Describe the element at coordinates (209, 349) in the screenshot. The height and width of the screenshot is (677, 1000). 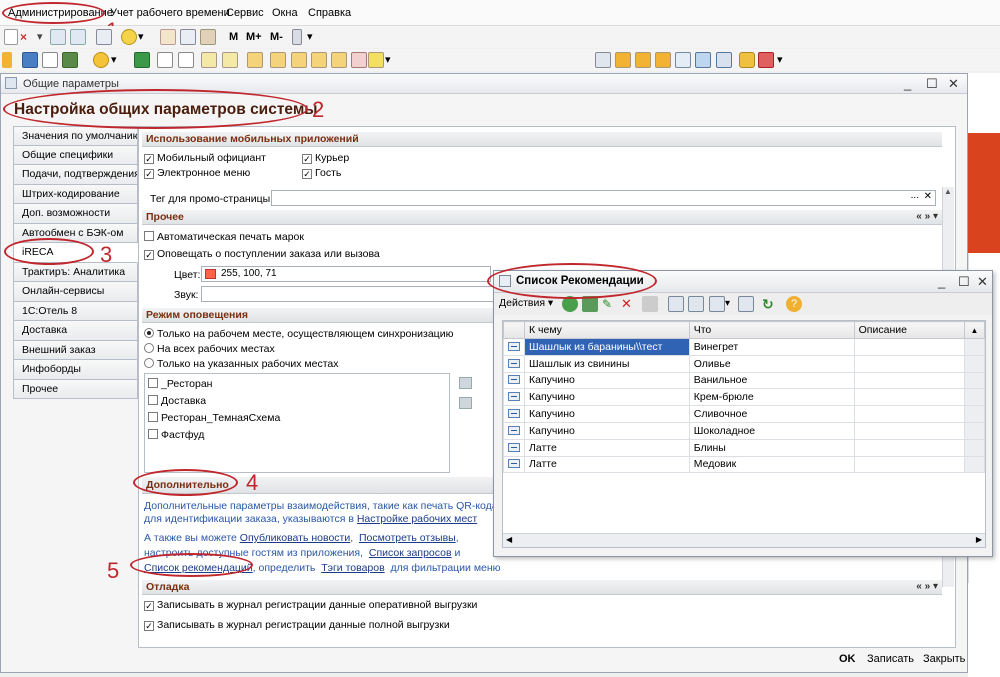
I see `notify-mode-all-radio: На всех рабочих местах` at that location.